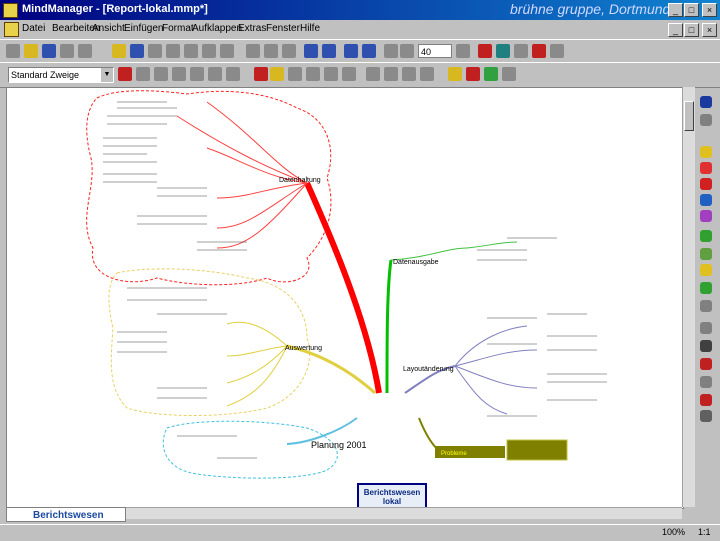 The height and width of the screenshot is (541, 720). I want to click on phone-icon, so click(706, 328).